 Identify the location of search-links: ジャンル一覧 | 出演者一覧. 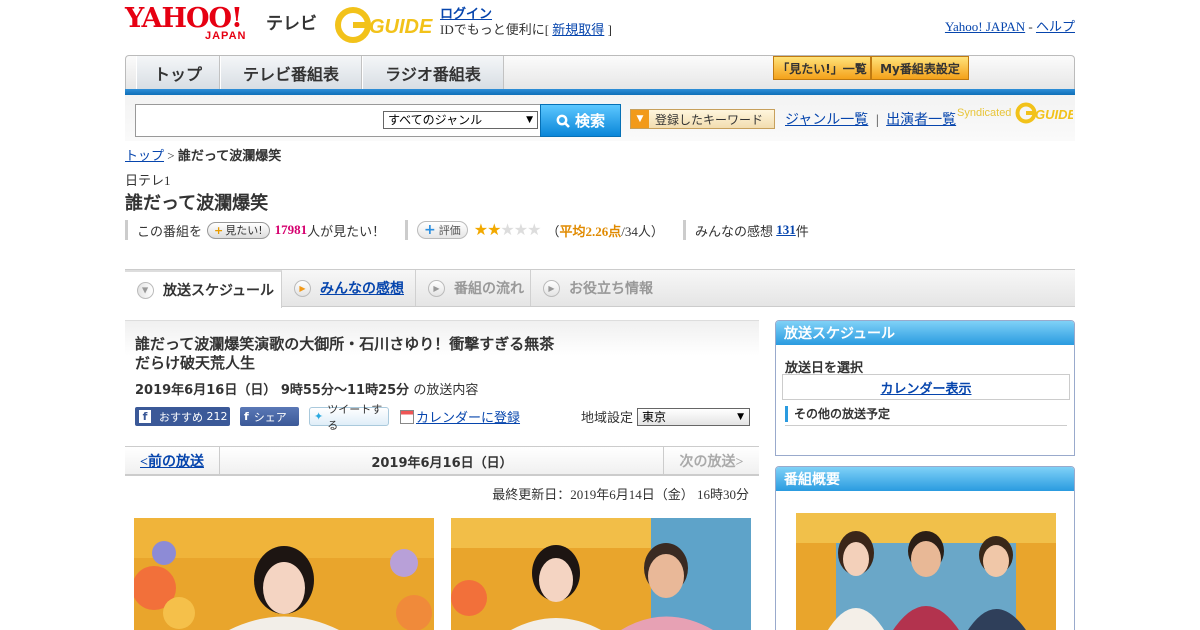
(870, 119).